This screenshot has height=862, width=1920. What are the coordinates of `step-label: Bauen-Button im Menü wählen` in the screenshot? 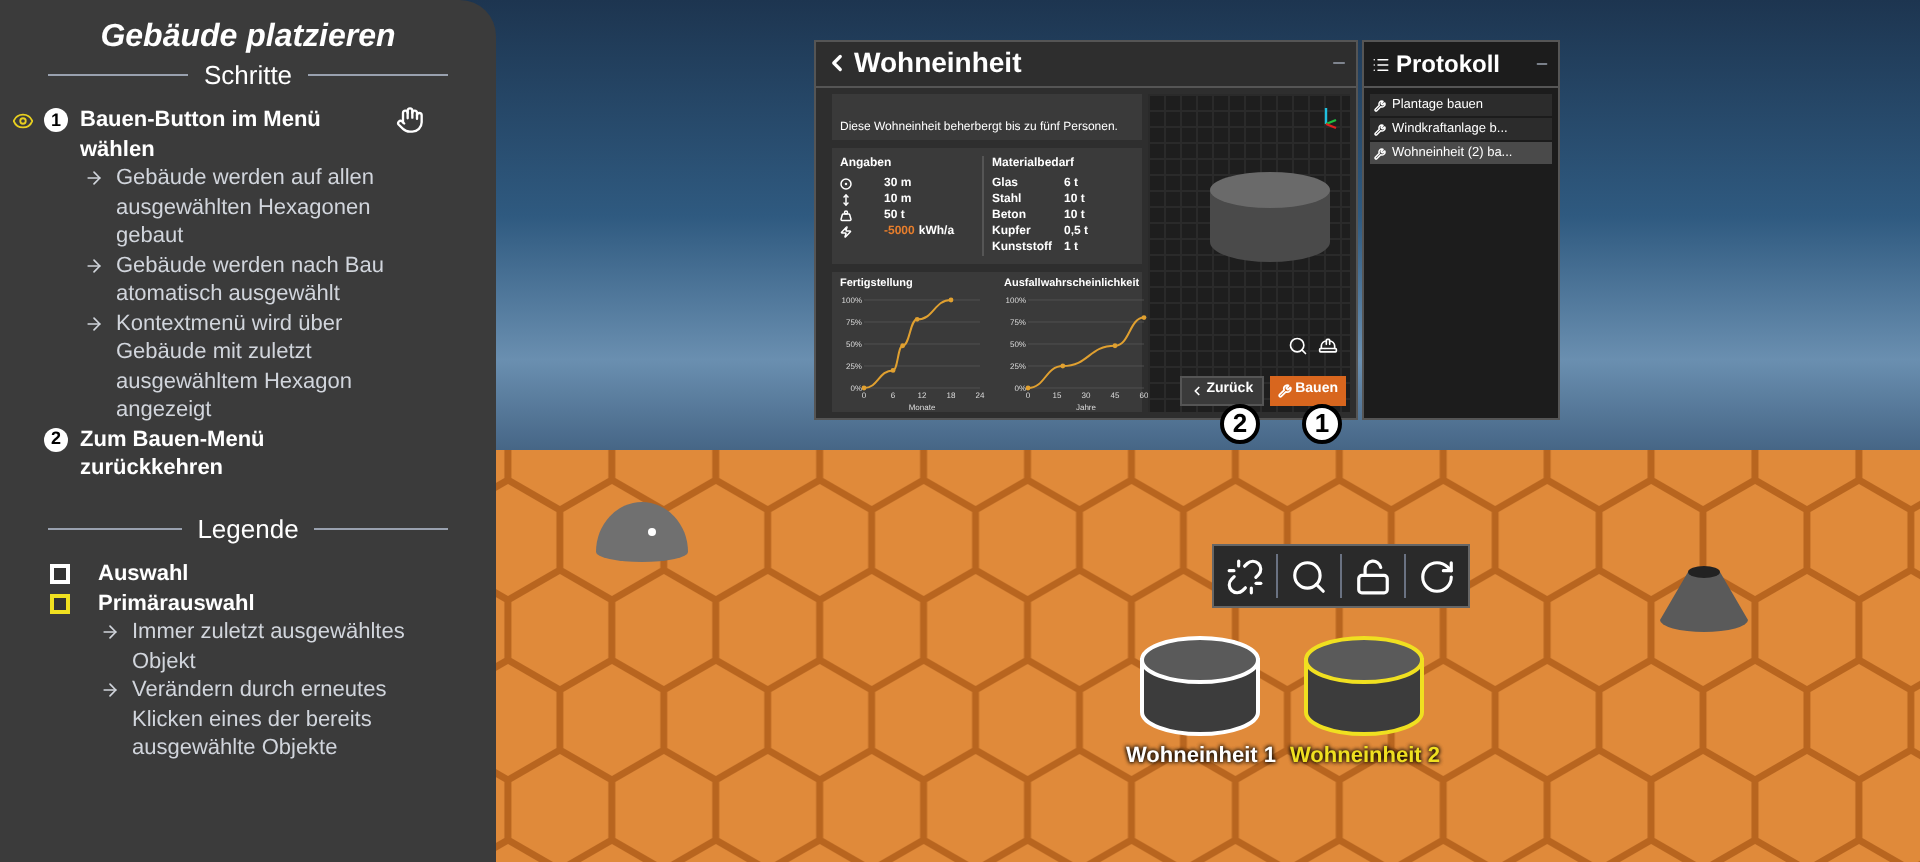 It's located at (201, 135).